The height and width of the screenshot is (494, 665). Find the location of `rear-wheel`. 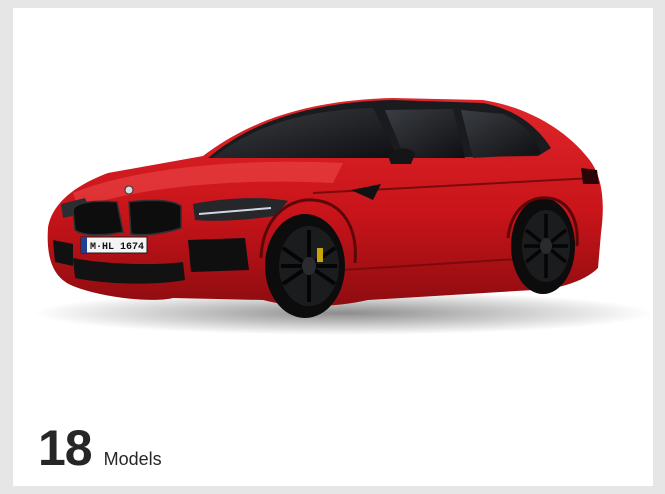

rear-wheel is located at coordinates (543, 246).